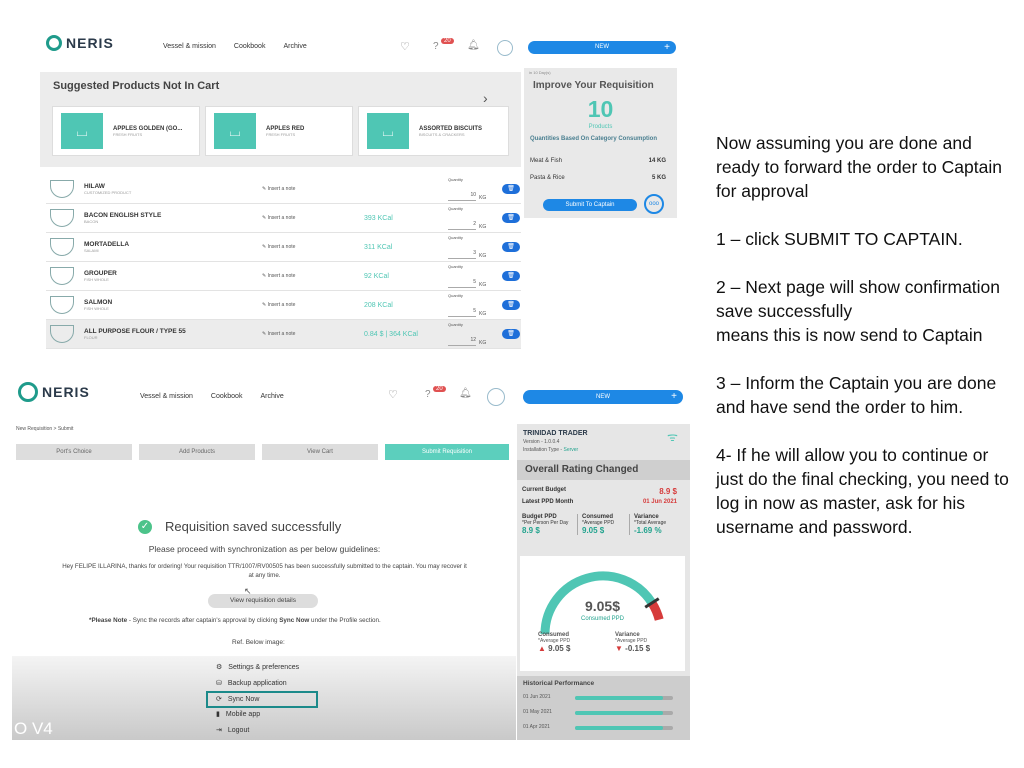  Describe the element at coordinates (654, 204) in the screenshot. I see `more-options-button: ooo` at that location.